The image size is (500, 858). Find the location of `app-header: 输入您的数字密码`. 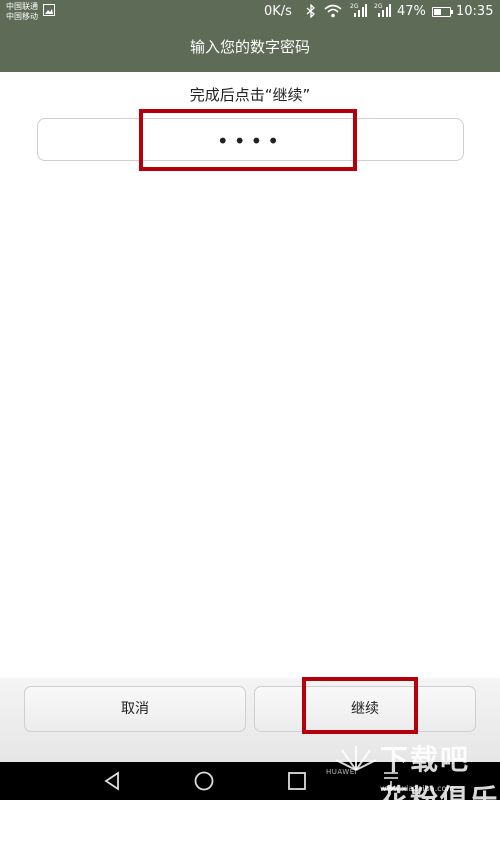

app-header: 输入您的数字密码 is located at coordinates (250, 48).